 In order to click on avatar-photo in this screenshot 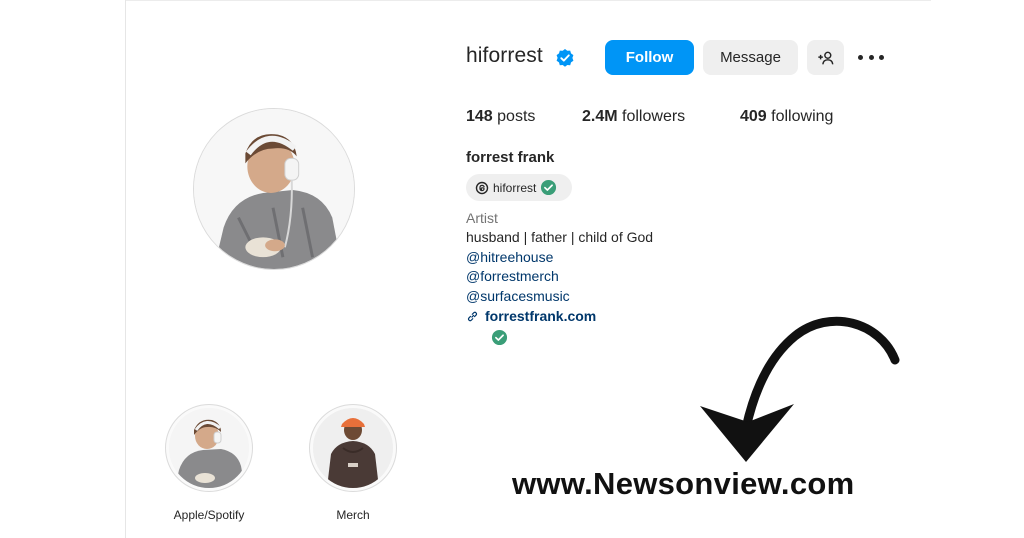, I will do `click(274, 189)`.